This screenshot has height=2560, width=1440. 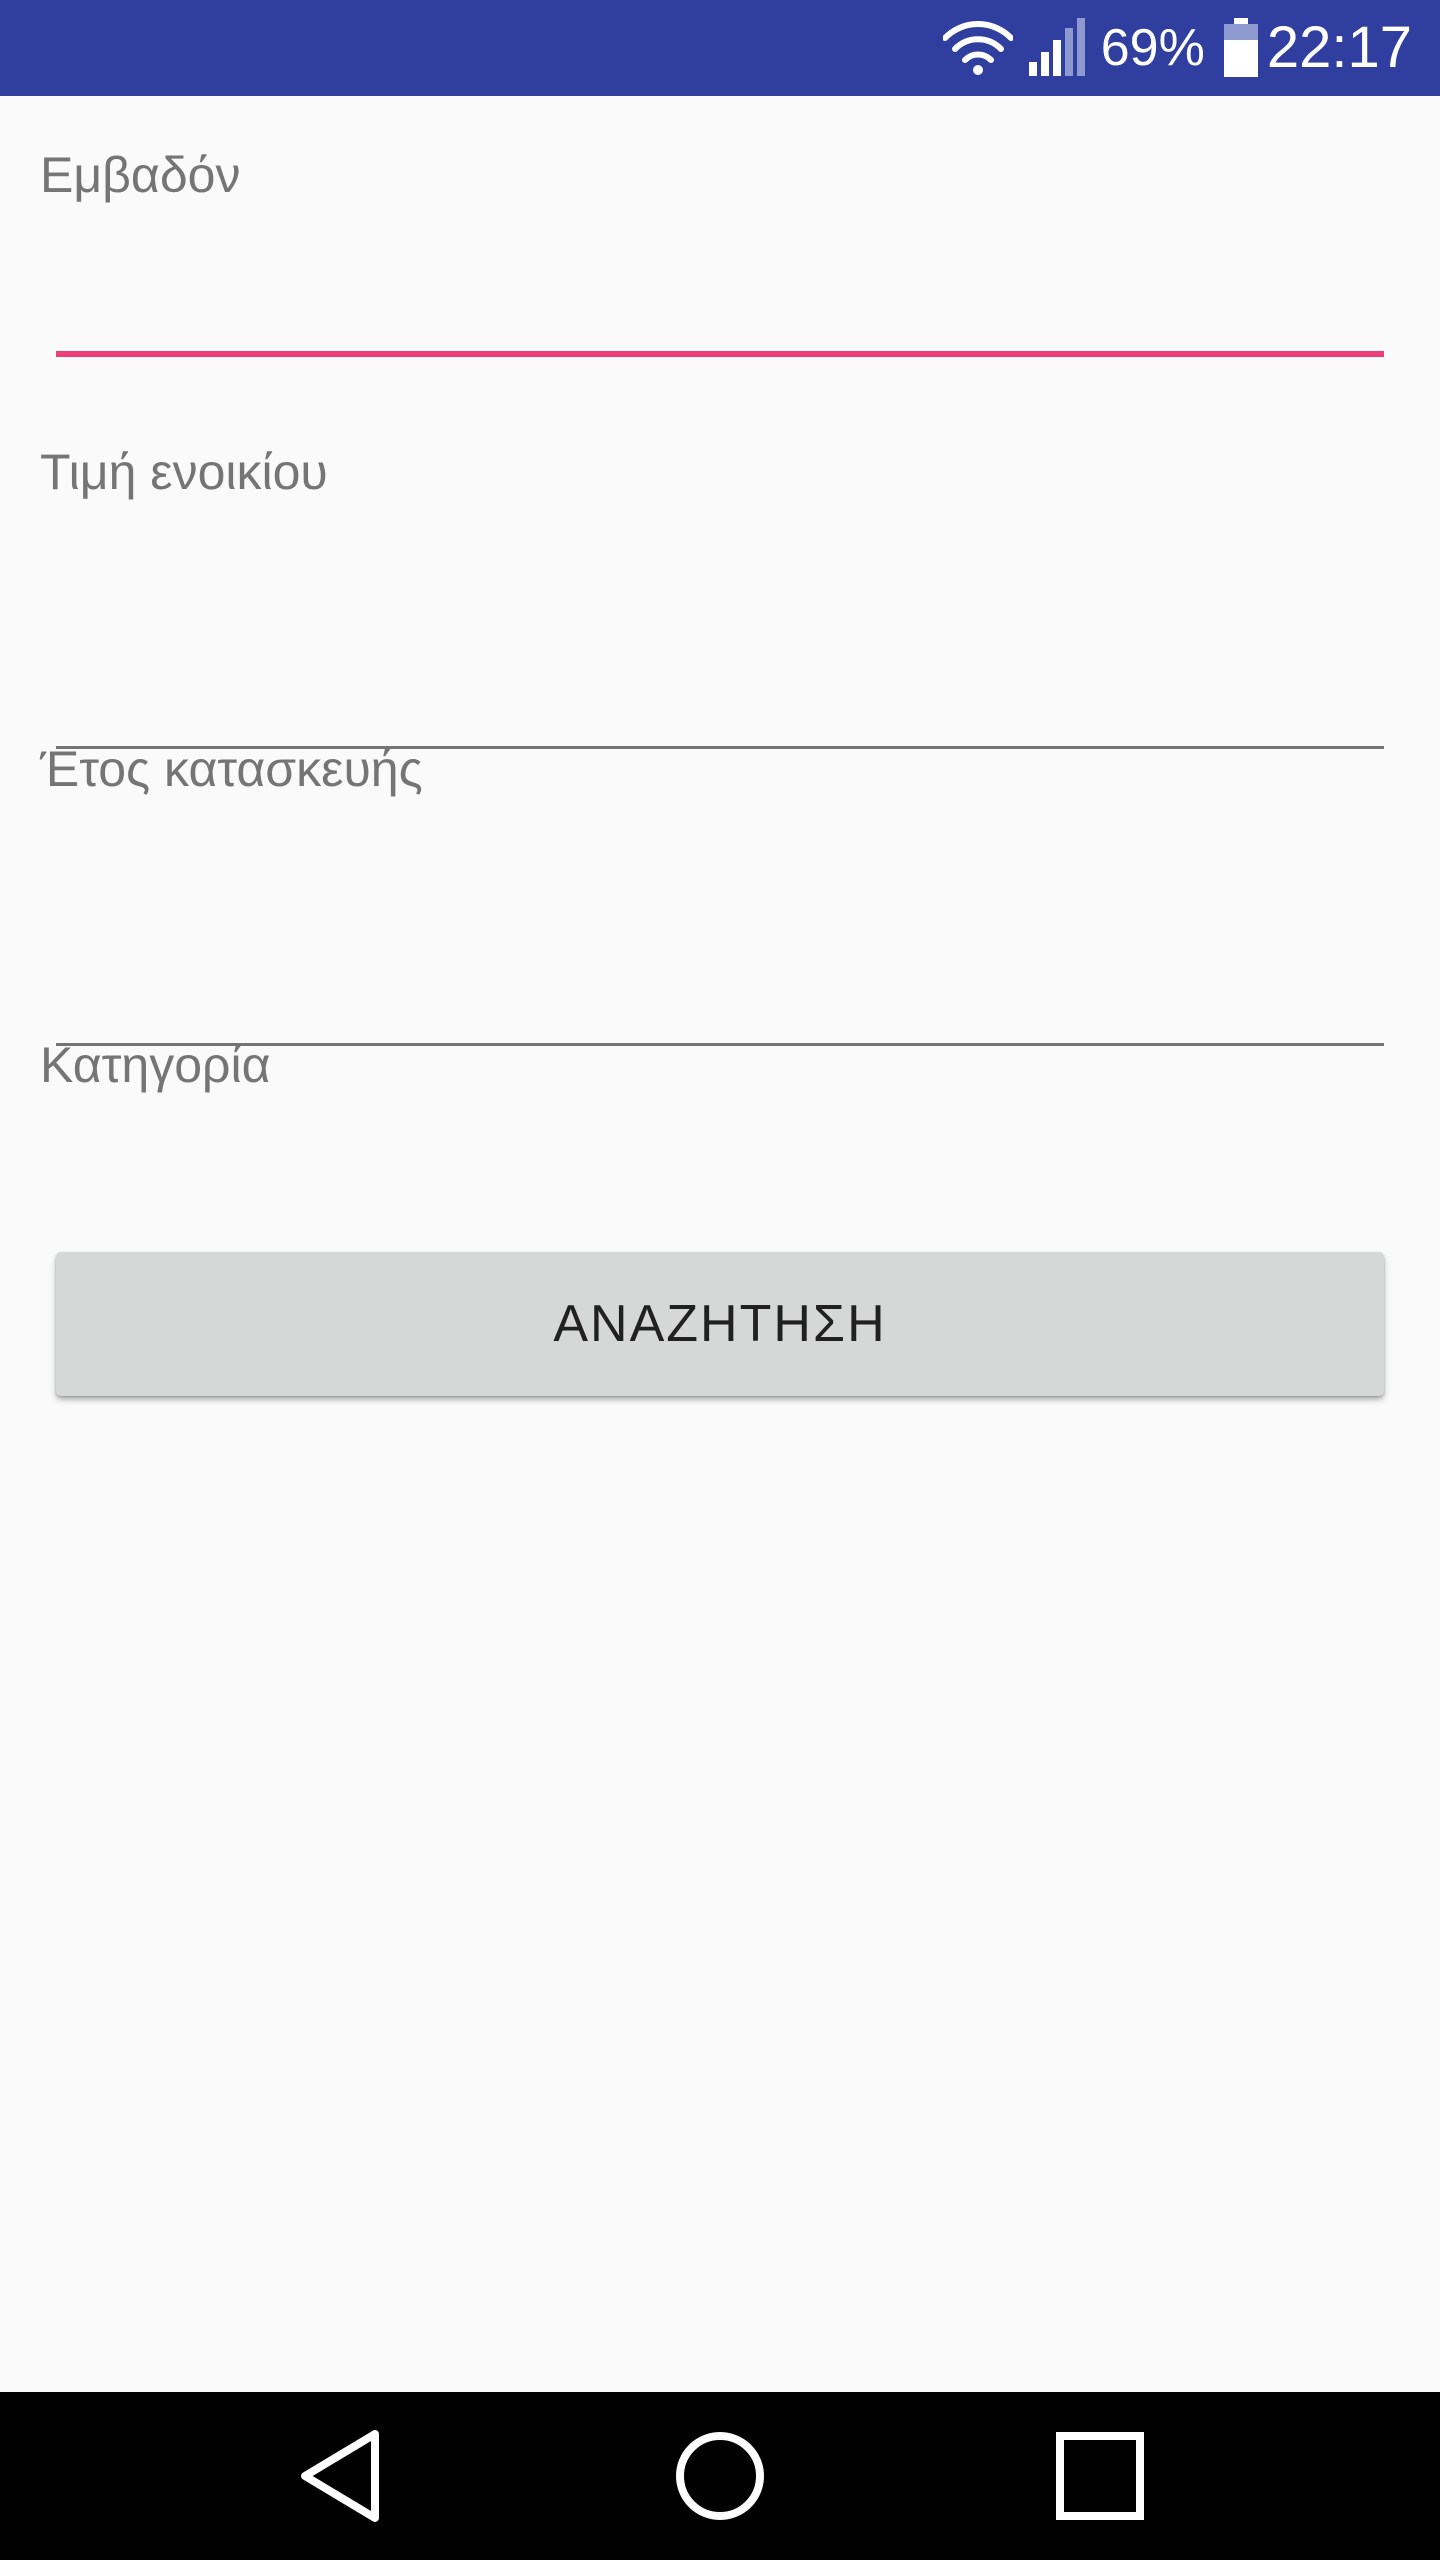 I want to click on area-label: Εμβαδόν, so click(x=140, y=175).